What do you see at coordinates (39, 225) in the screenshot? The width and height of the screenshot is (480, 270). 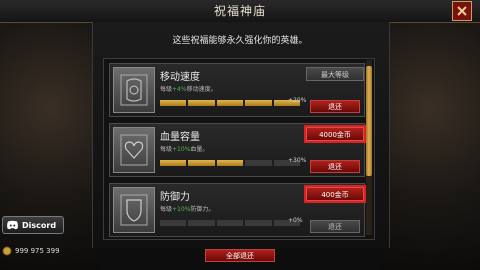 I see `discord-label: Discord` at bounding box center [39, 225].